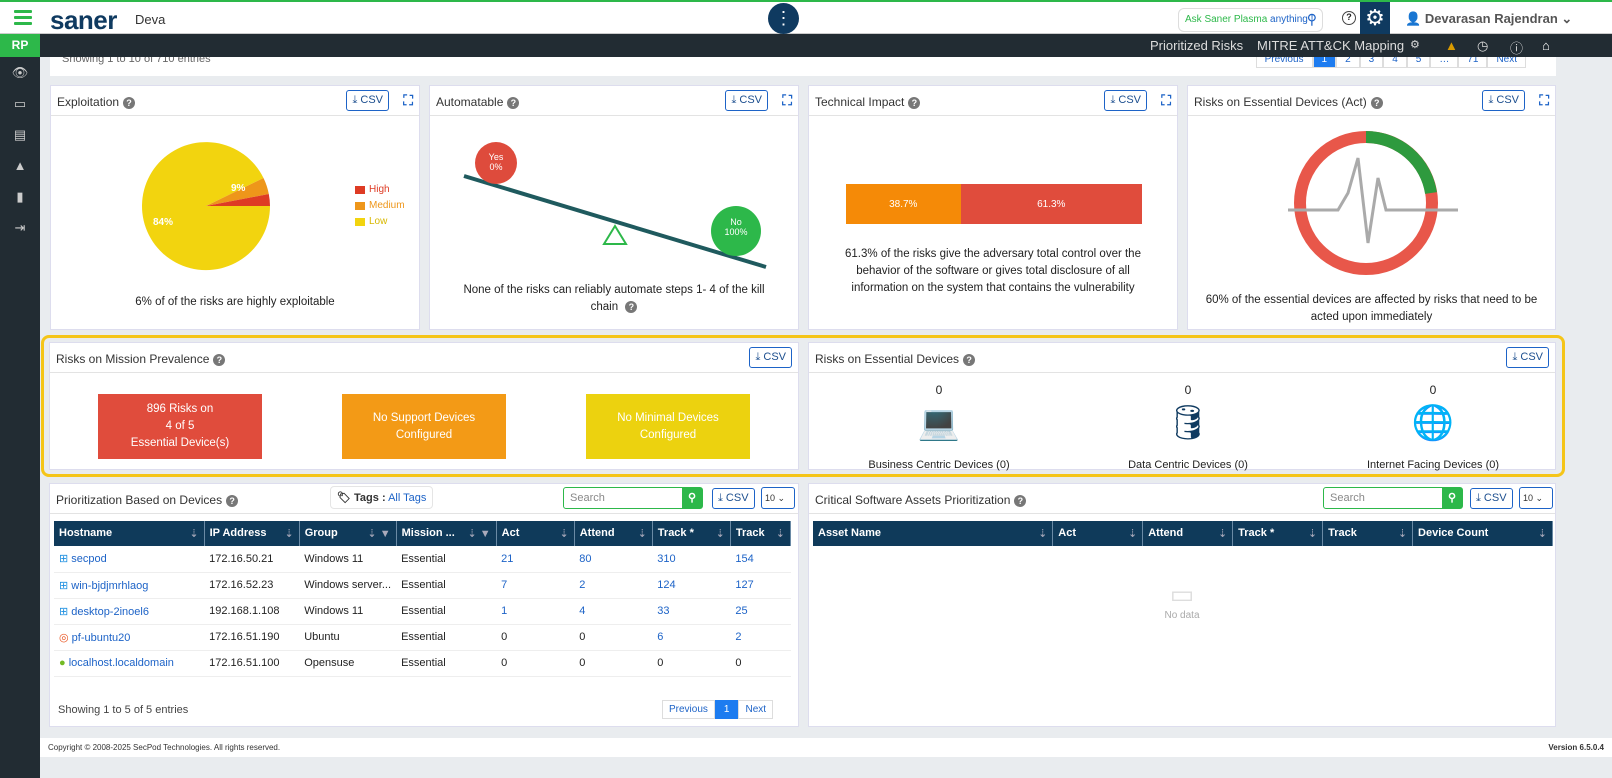 This screenshot has width=1612, height=778. What do you see at coordinates (1451, 45) in the screenshot?
I see `warning-icon: ▲` at bounding box center [1451, 45].